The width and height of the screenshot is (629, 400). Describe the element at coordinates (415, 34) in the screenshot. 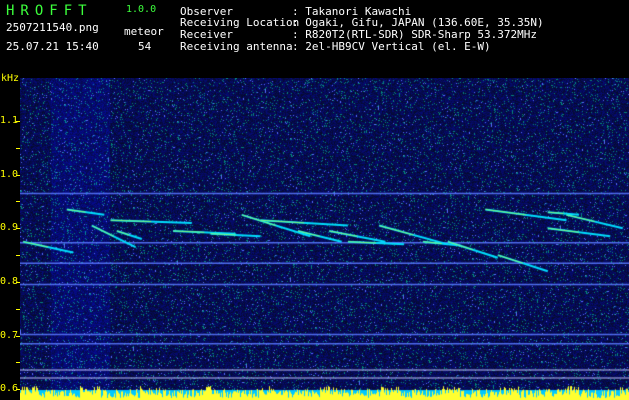

I see `info-receiver-value: : R820T2(RTL-SDR) SDR-Sharp 53.372MHz` at that location.